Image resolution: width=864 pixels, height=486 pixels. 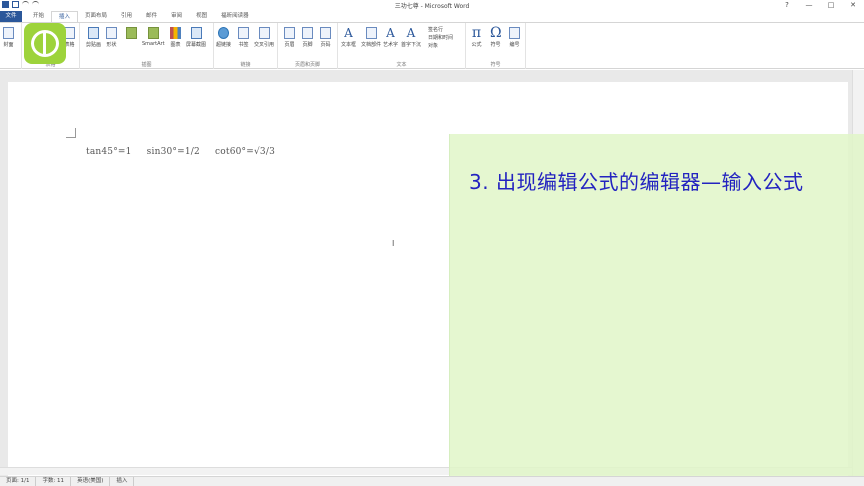 I want to click on formula-line: tan45°=1 sin30°=1/2 cot60°=√3/3, so click(x=186, y=152).